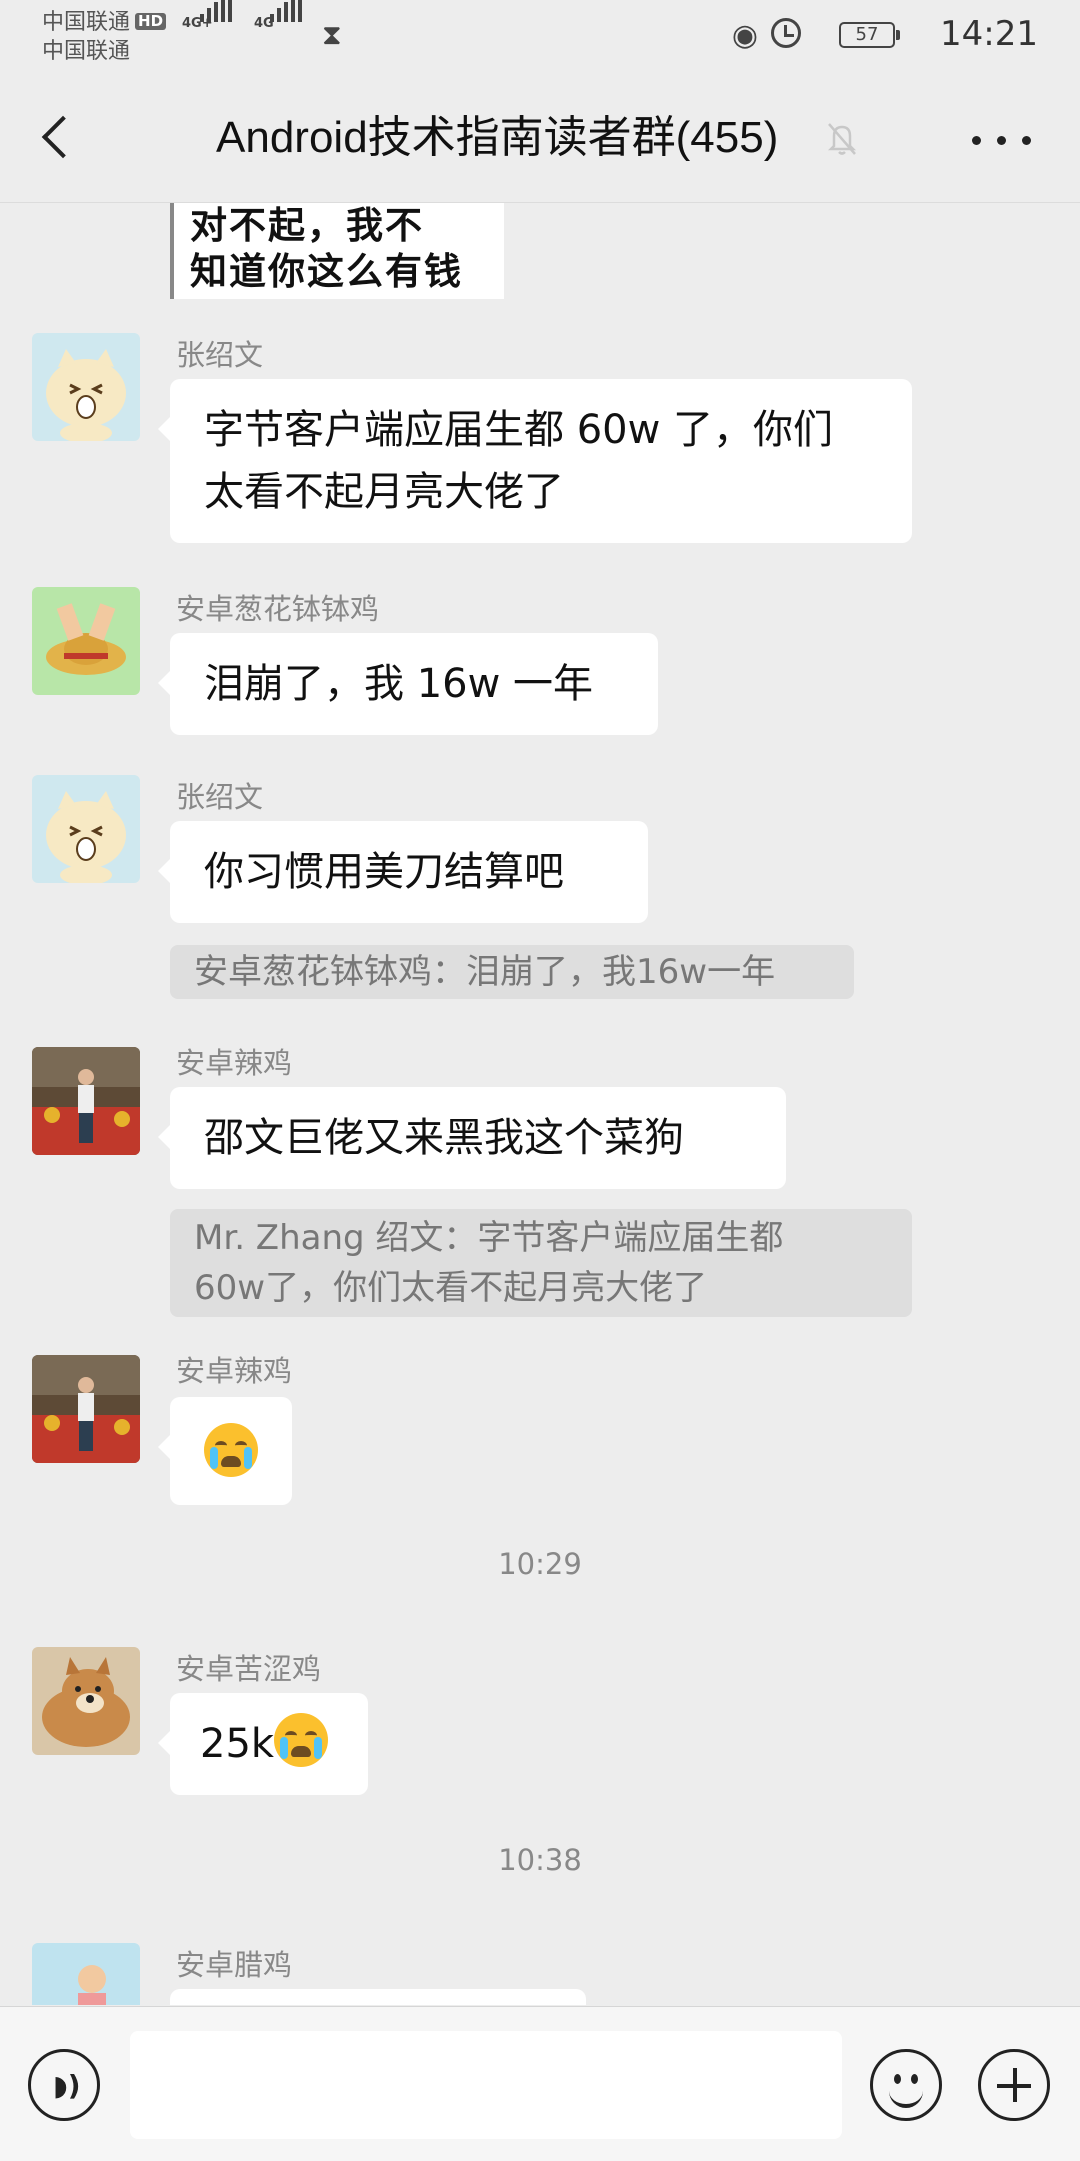 The image size is (1080, 2161). What do you see at coordinates (307, 225) in the screenshot?
I see `sticker-text-line-1: 对不起，我不` at bounding box center [307, 225].